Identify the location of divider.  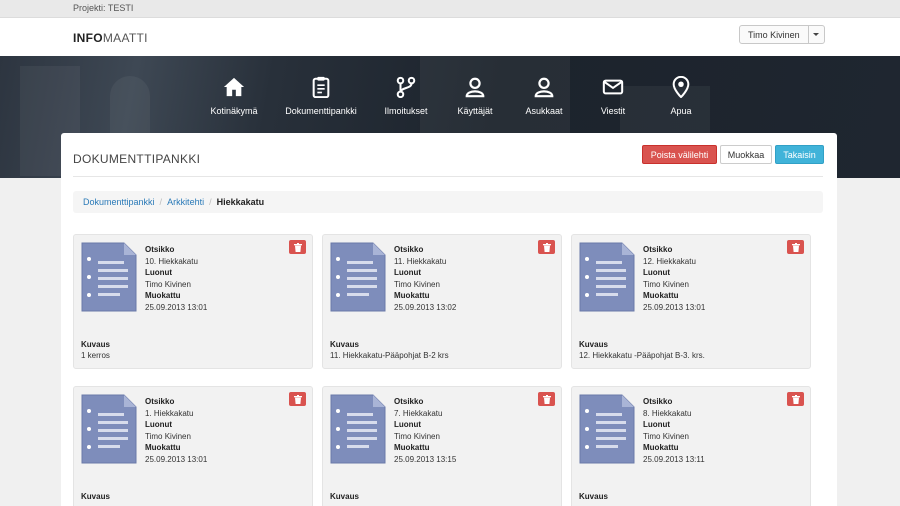
(448, 176).